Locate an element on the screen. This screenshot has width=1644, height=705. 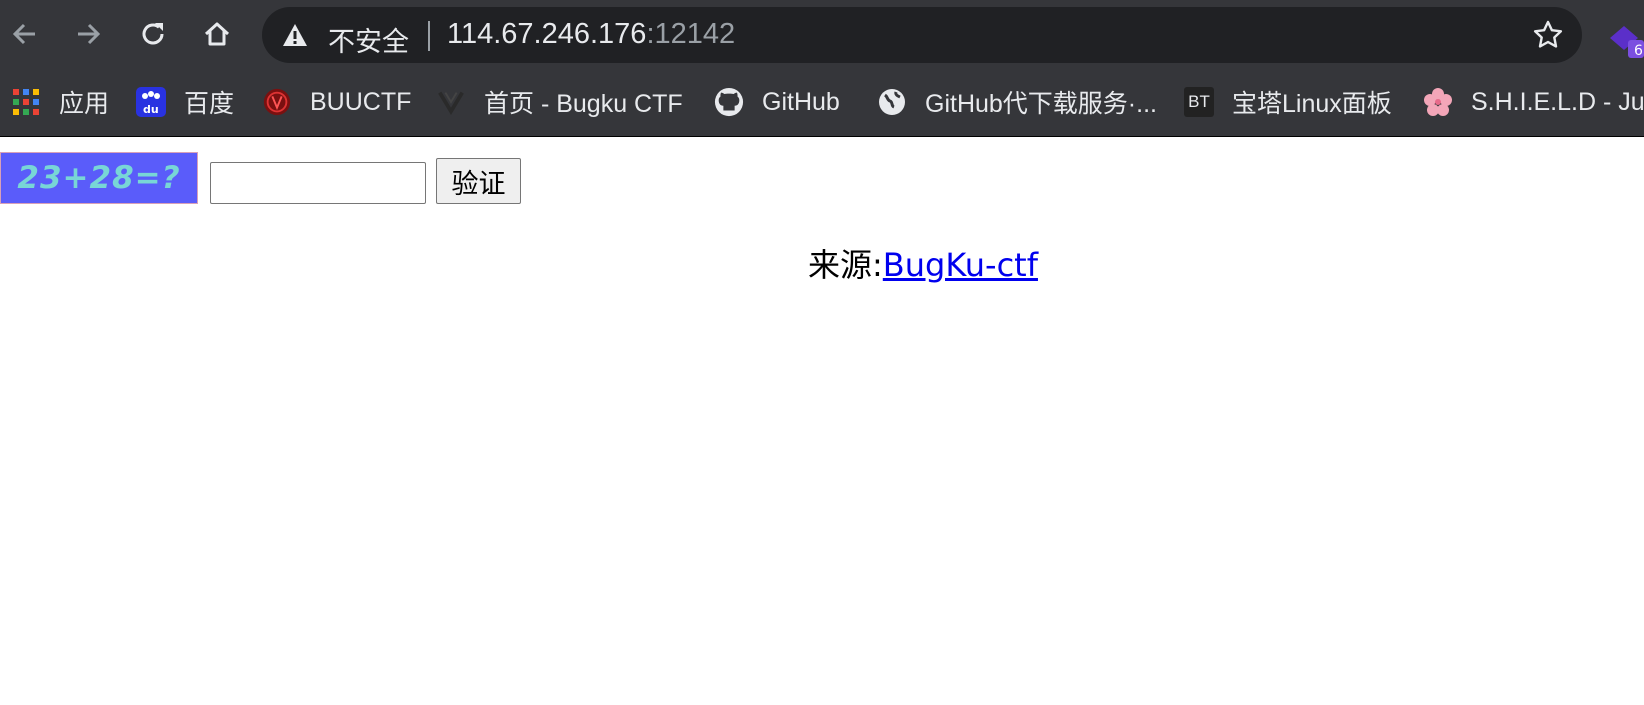
globe-icon is located at coordinates (892, 102).